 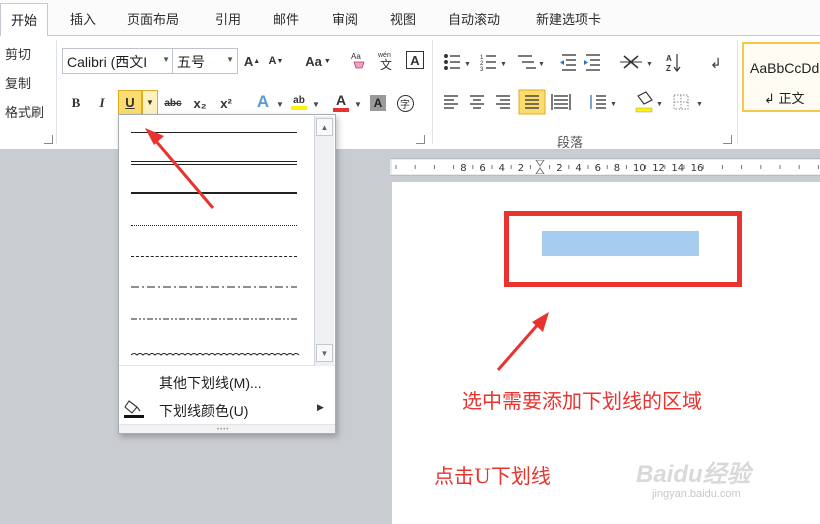 I want to click on arrow-to-underline-icon, so click(x=184, y=174).